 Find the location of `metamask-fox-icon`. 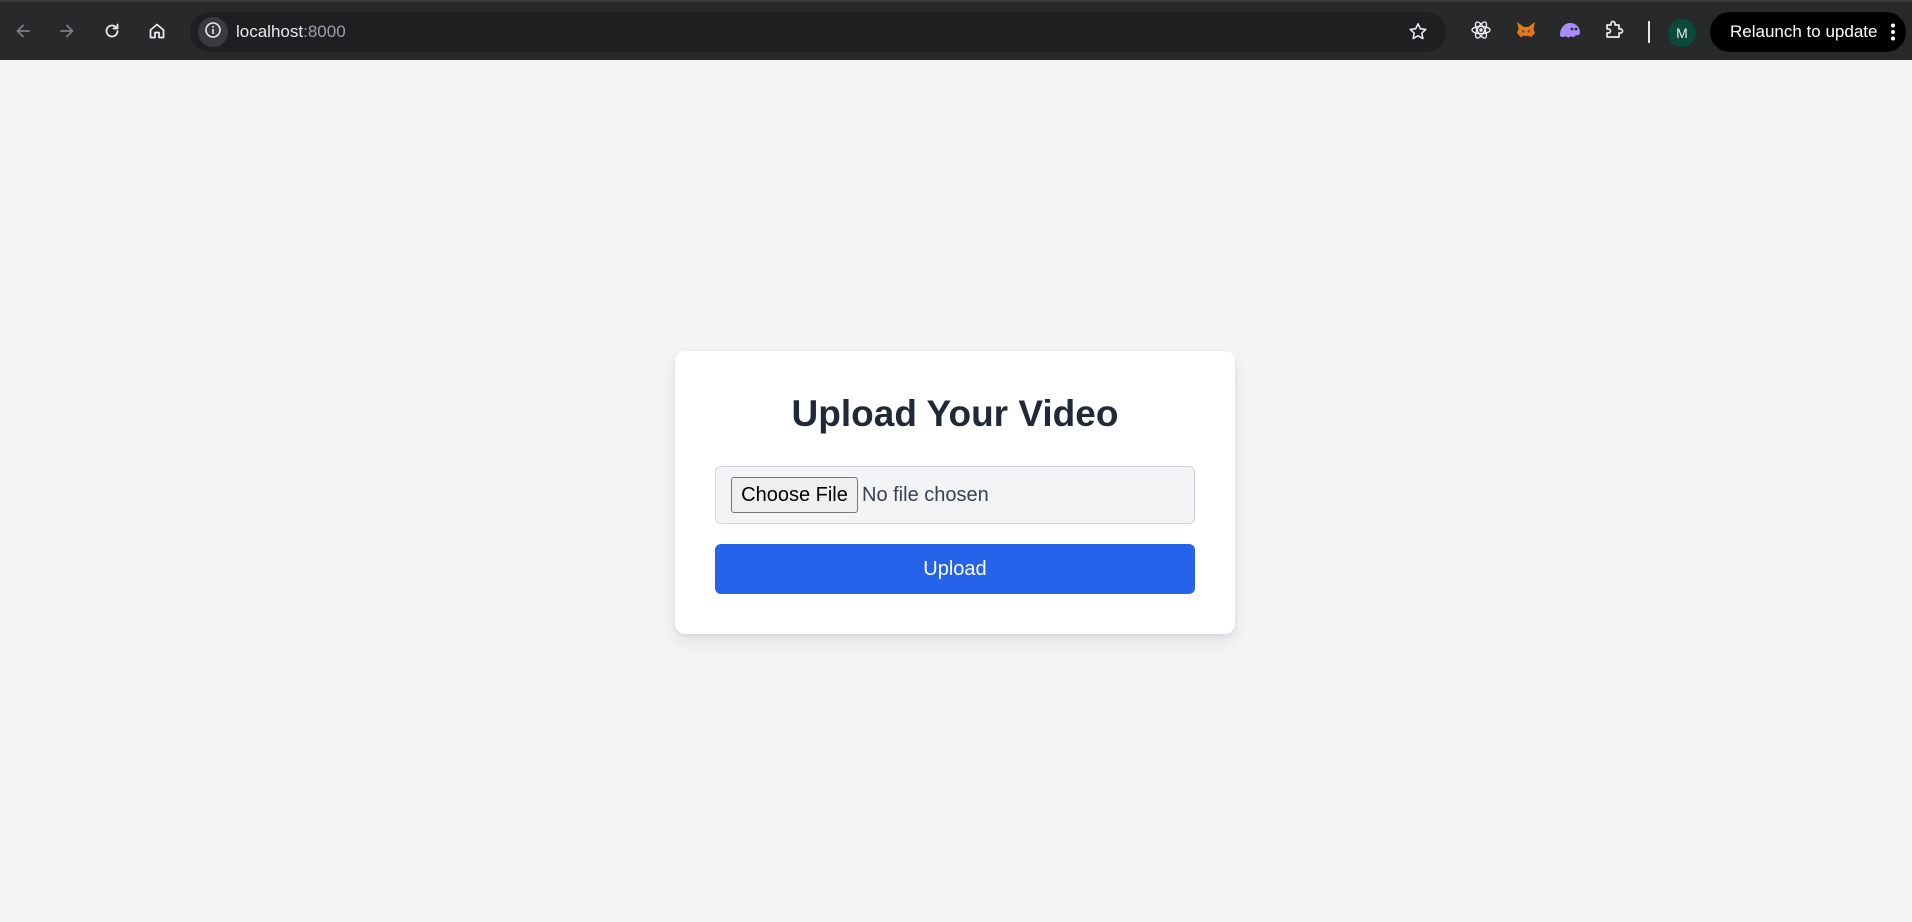

metamask-fox-icon is located at coordinates (1526, 32).